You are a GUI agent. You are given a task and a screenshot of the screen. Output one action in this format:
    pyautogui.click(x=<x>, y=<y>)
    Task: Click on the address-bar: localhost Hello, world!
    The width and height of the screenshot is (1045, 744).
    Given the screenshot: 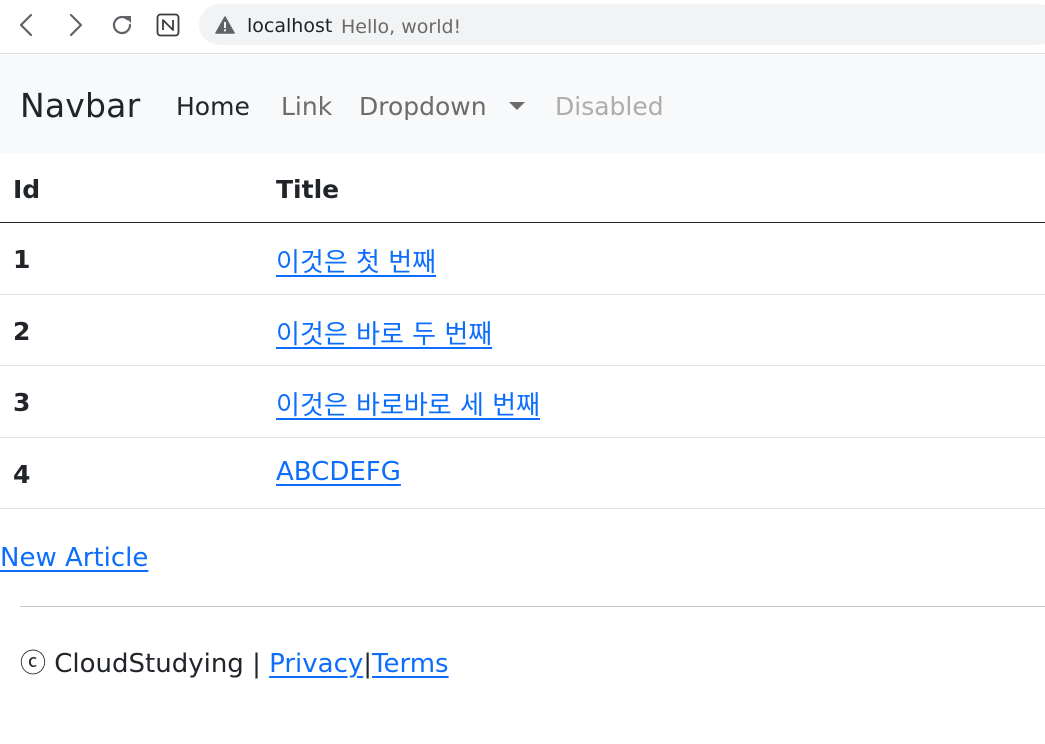 What is the action you would take?
    pyautogui.click(x=622, y=24)
    